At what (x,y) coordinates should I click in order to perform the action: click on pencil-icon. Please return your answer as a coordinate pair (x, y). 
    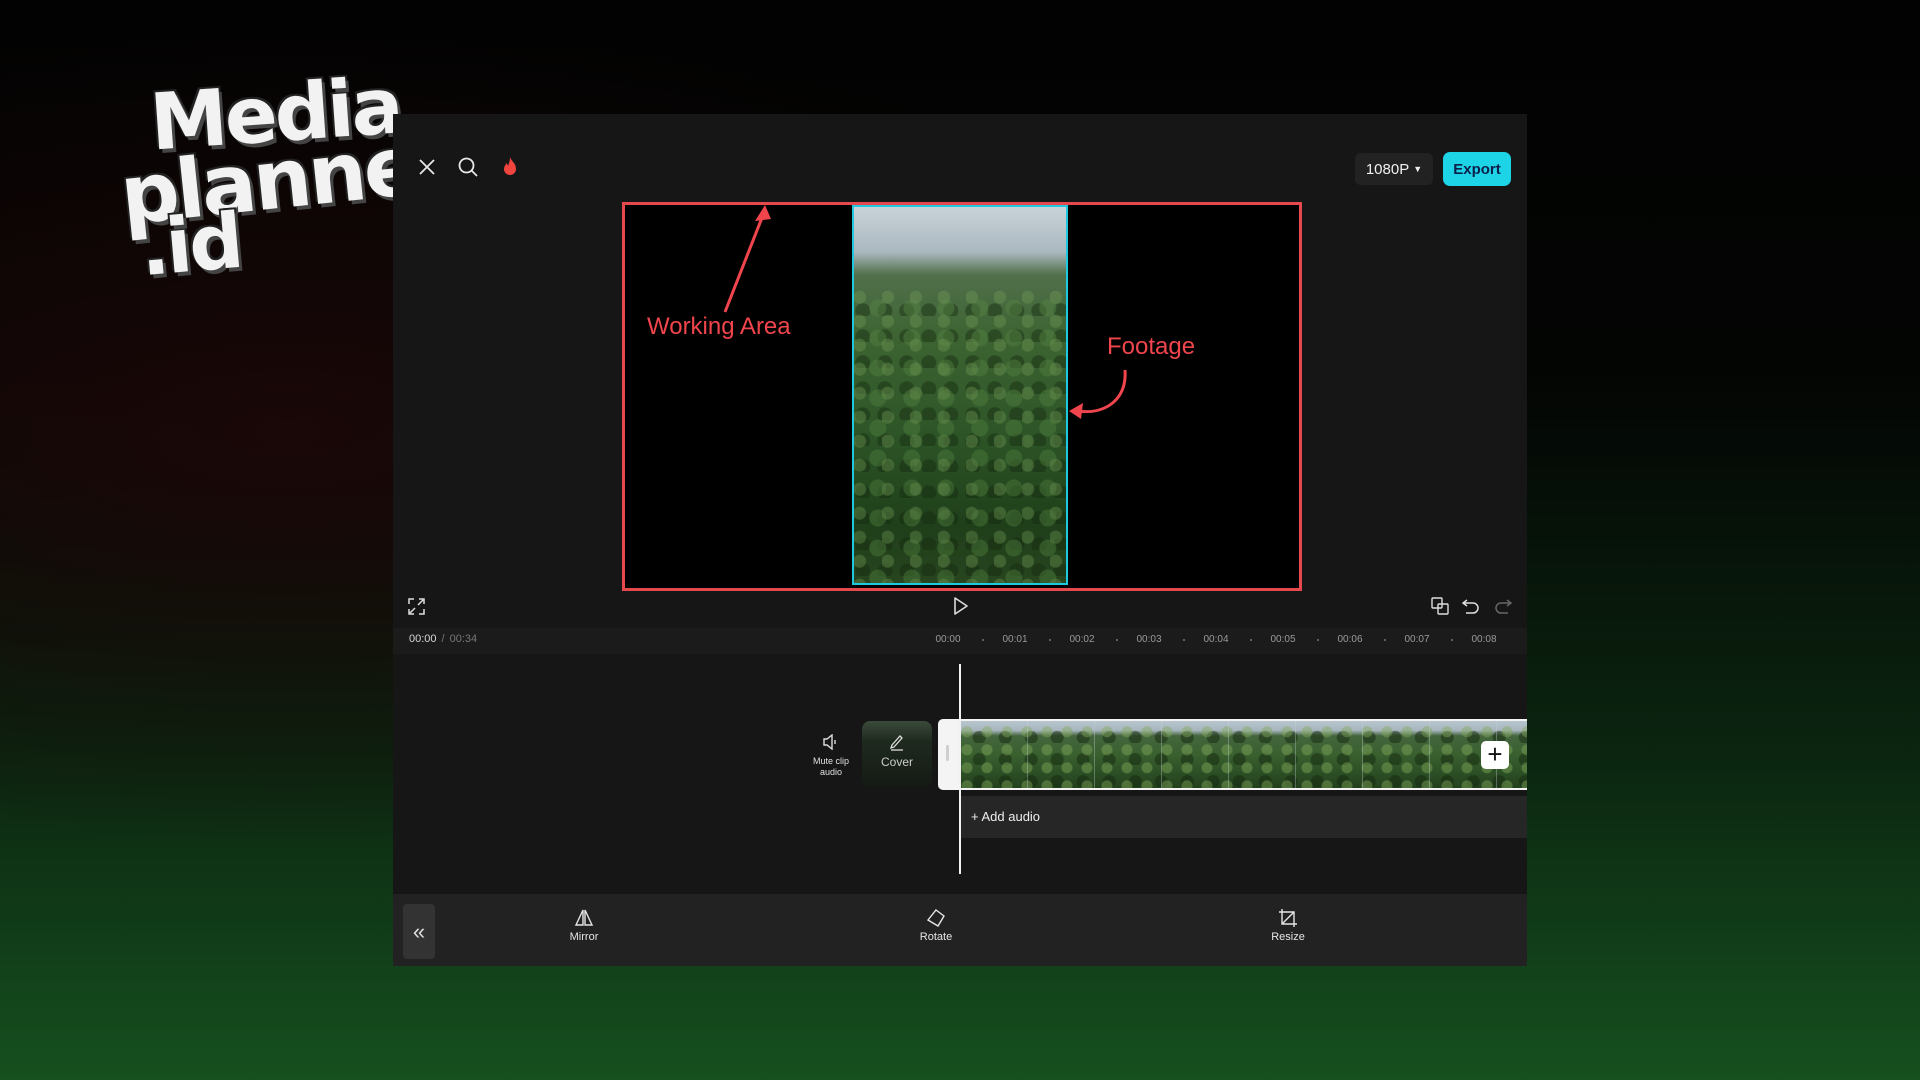
    Looking at the image, I should click on (896, 743).